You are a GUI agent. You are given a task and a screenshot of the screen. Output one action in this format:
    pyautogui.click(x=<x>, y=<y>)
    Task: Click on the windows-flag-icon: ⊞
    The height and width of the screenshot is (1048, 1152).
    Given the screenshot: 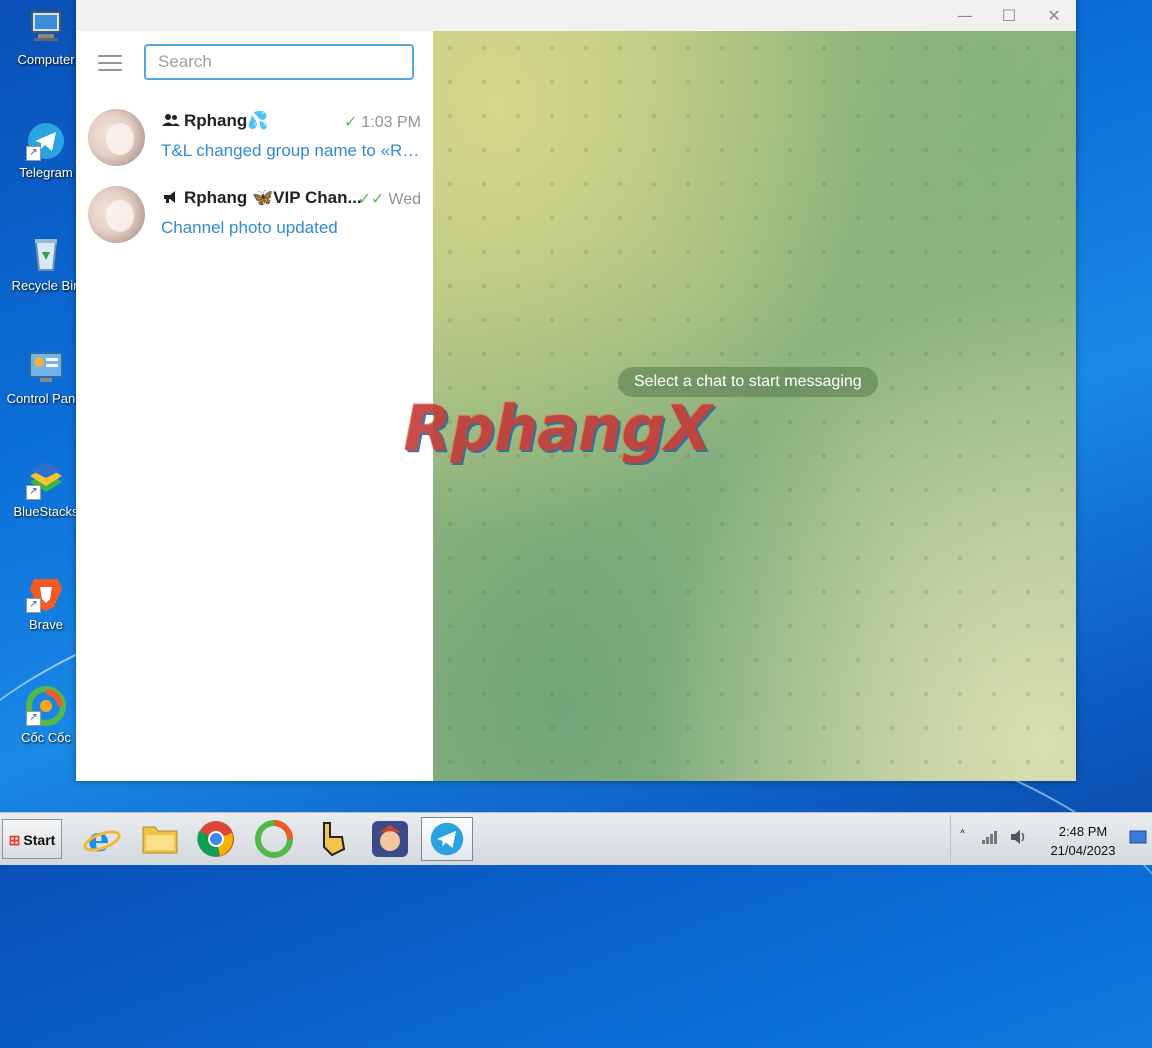 What is the action you would take?
    pyautogui.click(x=14, y=840)
    